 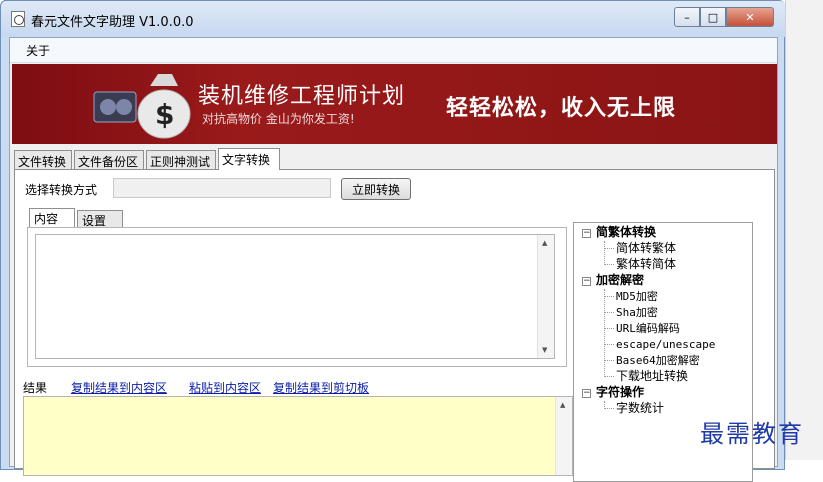 I want to click on close-button: ✕, so click(x=750, y=17).